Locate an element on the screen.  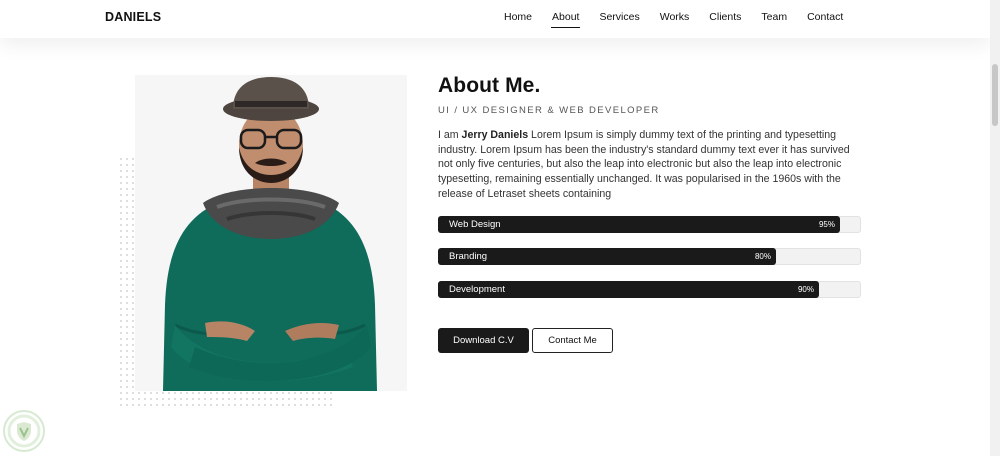
download-cv-button: Download C.V is located at coordinates (483, 340).